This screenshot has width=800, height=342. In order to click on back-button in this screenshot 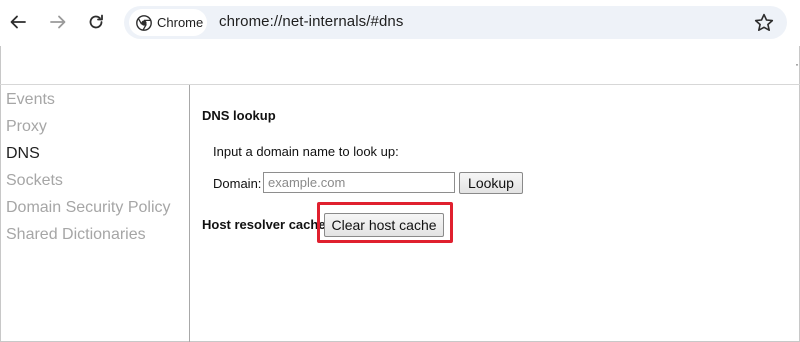, I will do `click(18, 22)`.